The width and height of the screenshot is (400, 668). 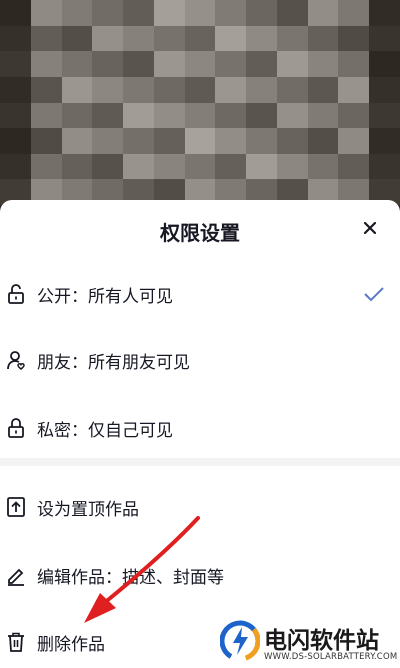 What do you see at coordinates (16, 360) in the screenshot?
I see `friend-icon` at bounding box center [16, 360].